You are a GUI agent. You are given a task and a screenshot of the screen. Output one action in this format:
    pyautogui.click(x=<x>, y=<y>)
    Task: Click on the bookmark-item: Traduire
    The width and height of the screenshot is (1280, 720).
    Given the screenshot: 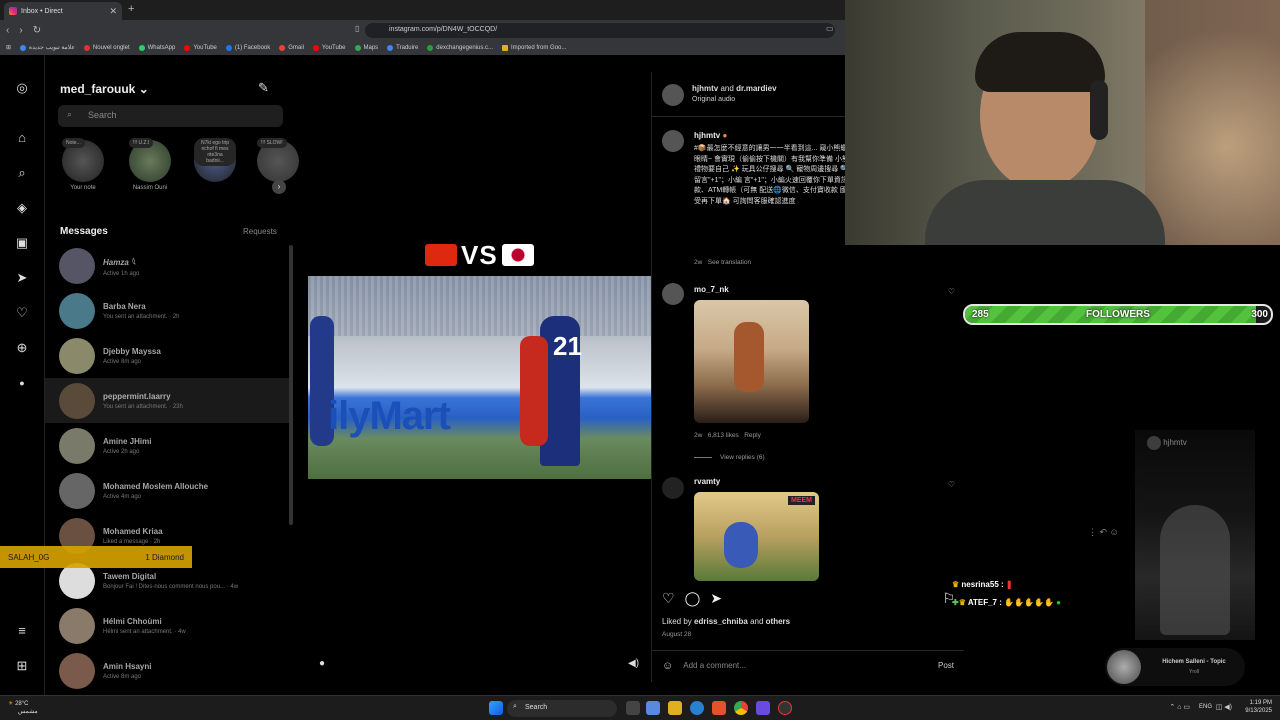 What is the action you would take?
    pyautogui.click(x=402, y=47)
    